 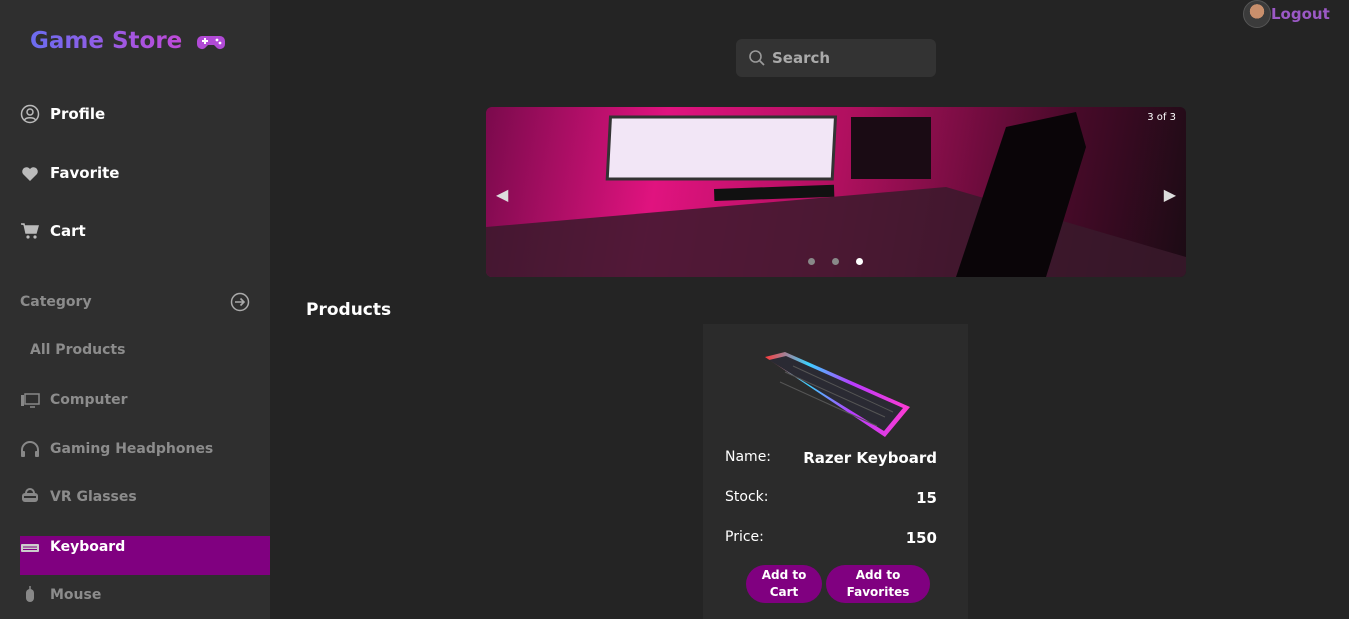 I want to click on monitor-icon, so click(x=30, y=400).